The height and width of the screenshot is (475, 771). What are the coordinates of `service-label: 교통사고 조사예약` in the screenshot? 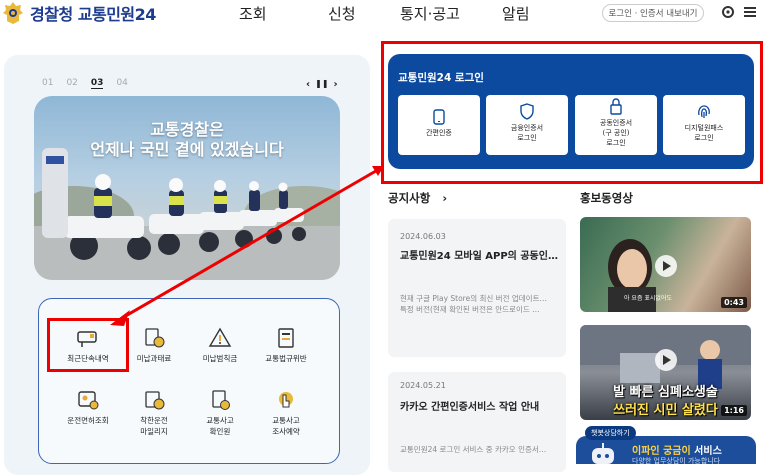 It's located at (286, 426).